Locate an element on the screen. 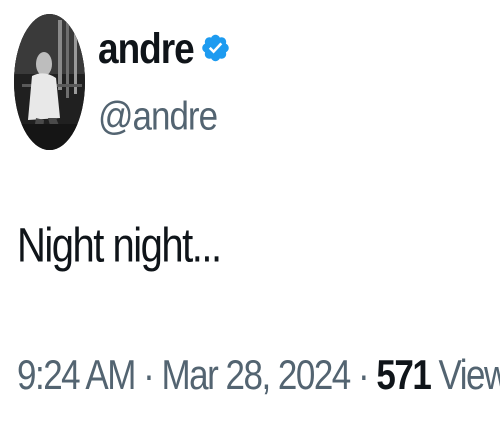 Image resolution: width=500 pixels, height=440 pixels. avatar-photo is located at coordinates (49, 82).